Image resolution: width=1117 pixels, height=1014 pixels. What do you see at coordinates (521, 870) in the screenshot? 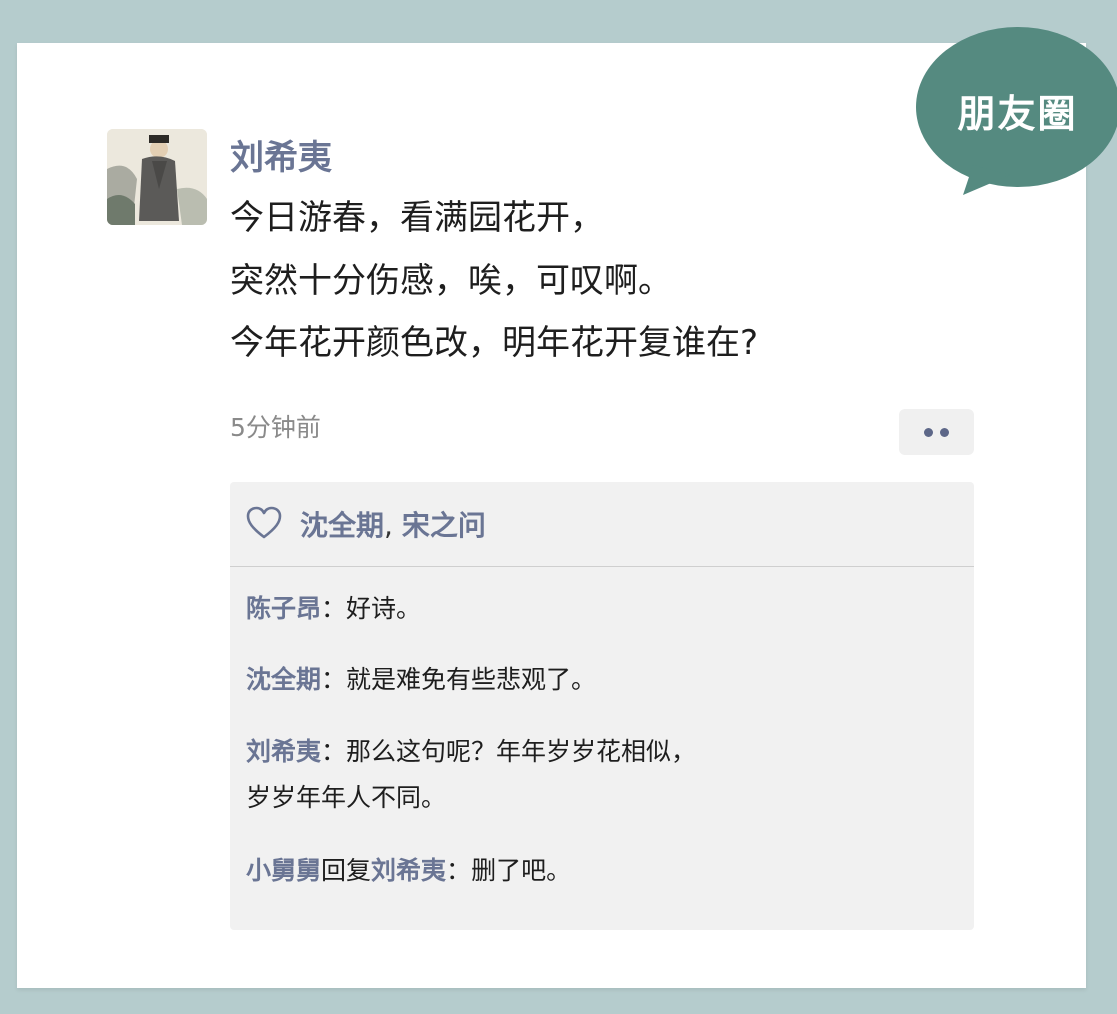
I see `comment-text: 删了吧。` at bounding box center [521, 870].